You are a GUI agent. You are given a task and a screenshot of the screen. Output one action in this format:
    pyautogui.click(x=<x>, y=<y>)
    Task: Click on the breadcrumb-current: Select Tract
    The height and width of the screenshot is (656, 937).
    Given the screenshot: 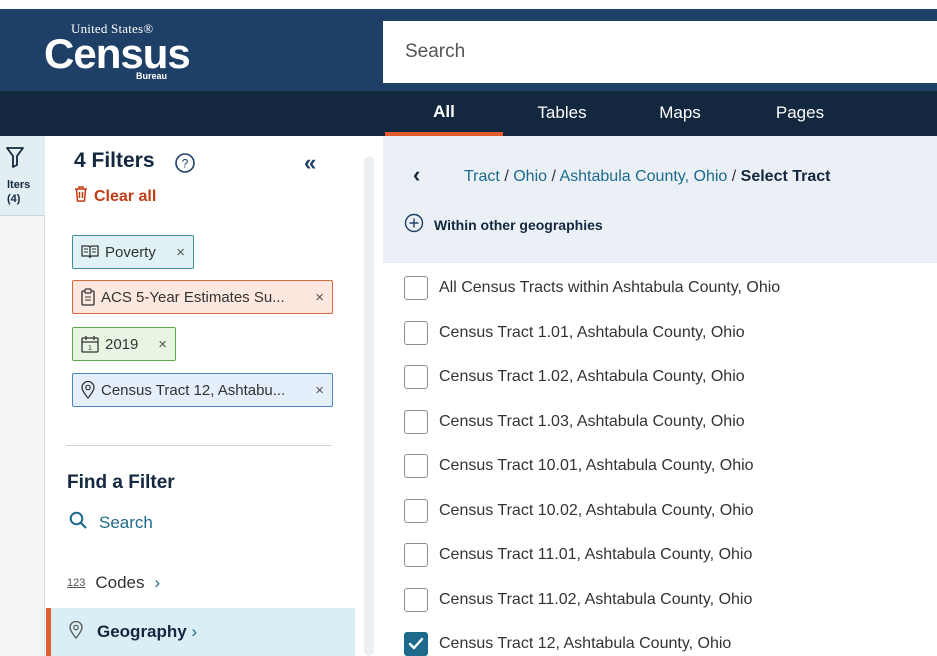 What is the action you would take?
    pyautogui.click(x=785, y=176)
    